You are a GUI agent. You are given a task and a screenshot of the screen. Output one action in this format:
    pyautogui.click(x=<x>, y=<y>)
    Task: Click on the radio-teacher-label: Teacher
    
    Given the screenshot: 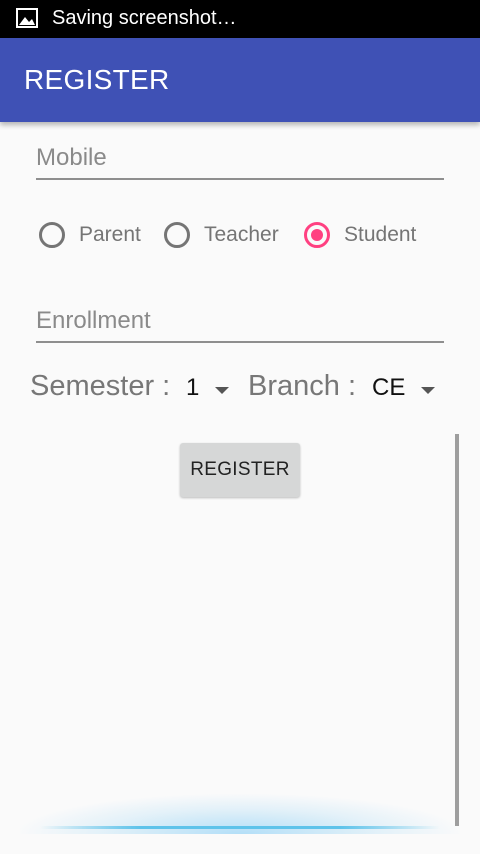 What is the action you would take?
    pyautogui.click(x=241, y=234)
    